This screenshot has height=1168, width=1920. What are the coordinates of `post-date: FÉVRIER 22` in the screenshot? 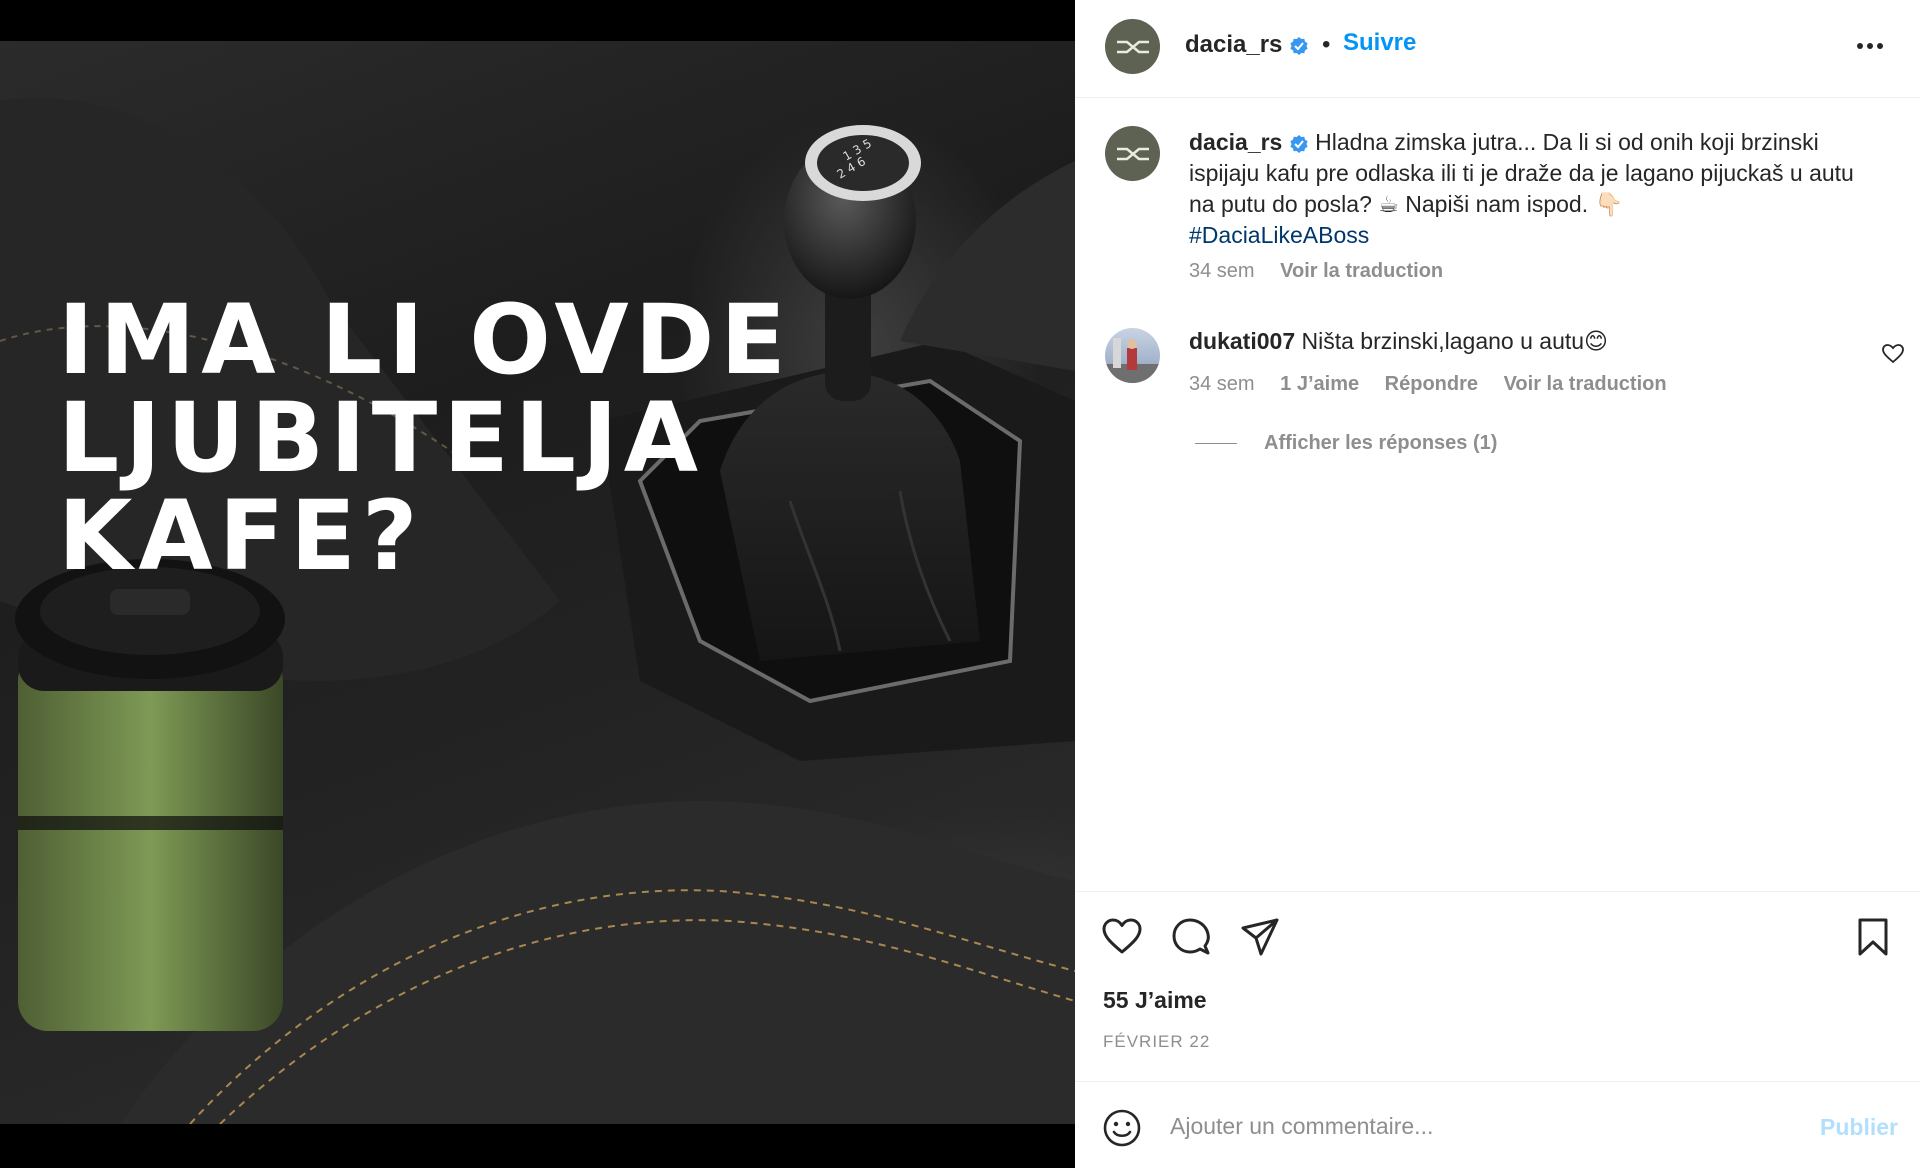 It's located at (1156, 1042).